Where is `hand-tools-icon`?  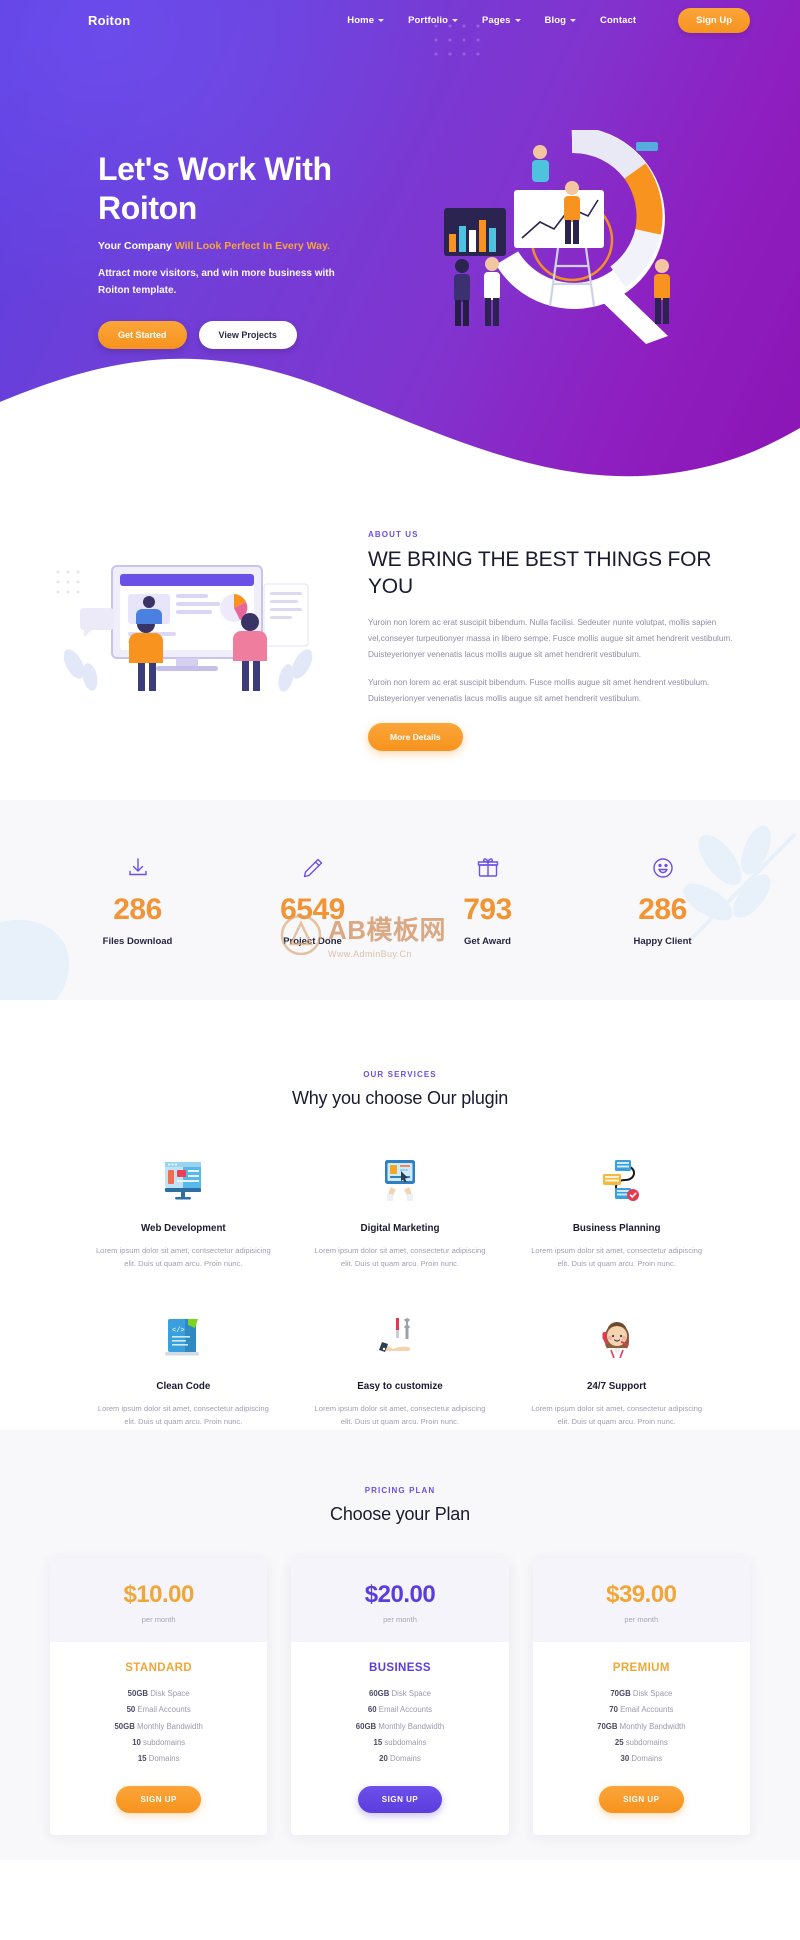
hand-tools-icon is located at coordinates (400, 1338).